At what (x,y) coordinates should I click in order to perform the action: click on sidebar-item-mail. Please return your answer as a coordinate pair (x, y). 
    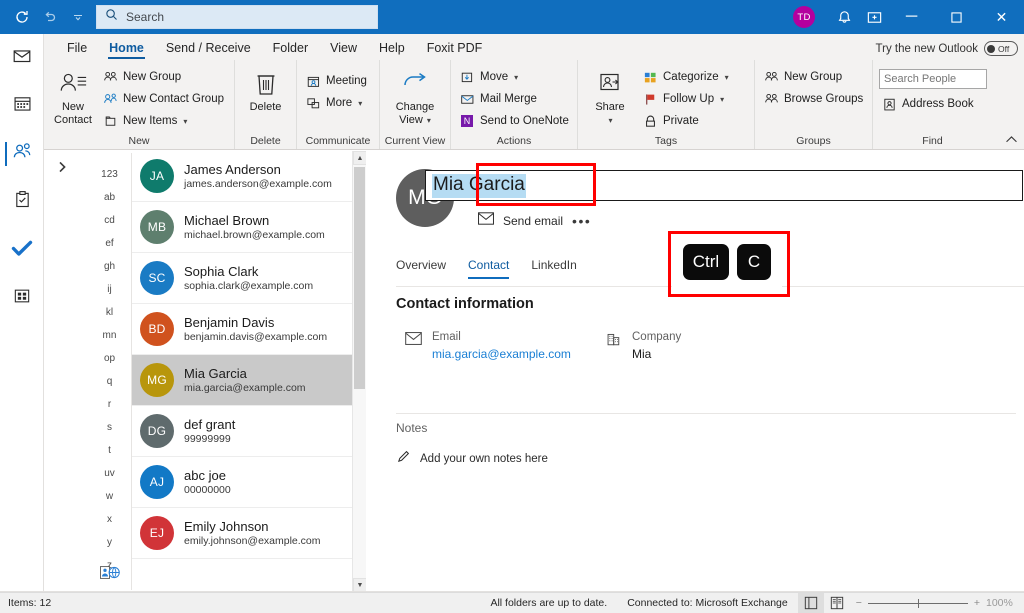
    Looking at the image, I should click on (22, 58).